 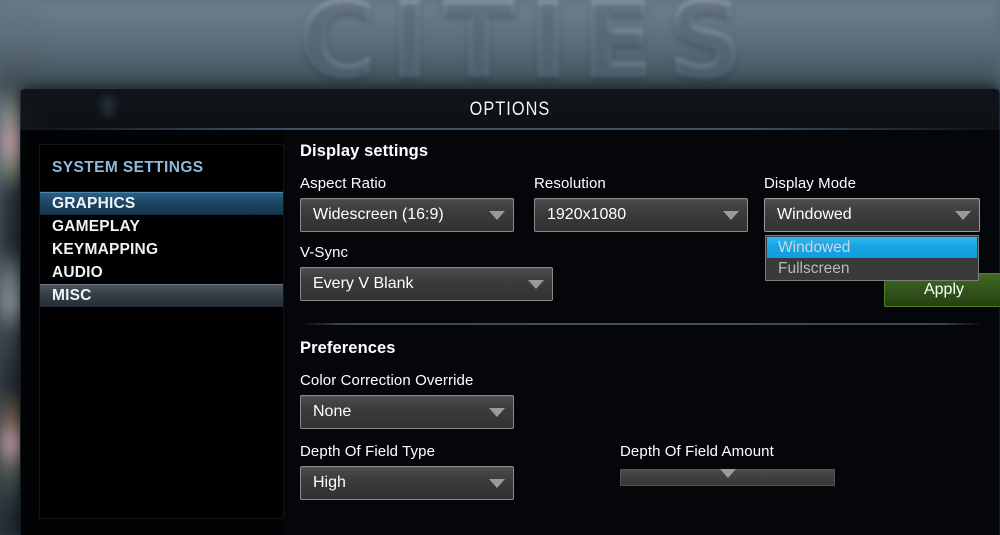 I want to click on vsync-label: V-Sync, so click(x=324, y=252).